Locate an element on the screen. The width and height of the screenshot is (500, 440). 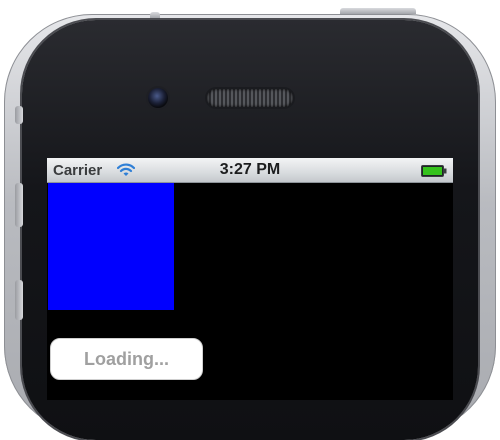
battery-full-icon is located at coordinates (434, 171).